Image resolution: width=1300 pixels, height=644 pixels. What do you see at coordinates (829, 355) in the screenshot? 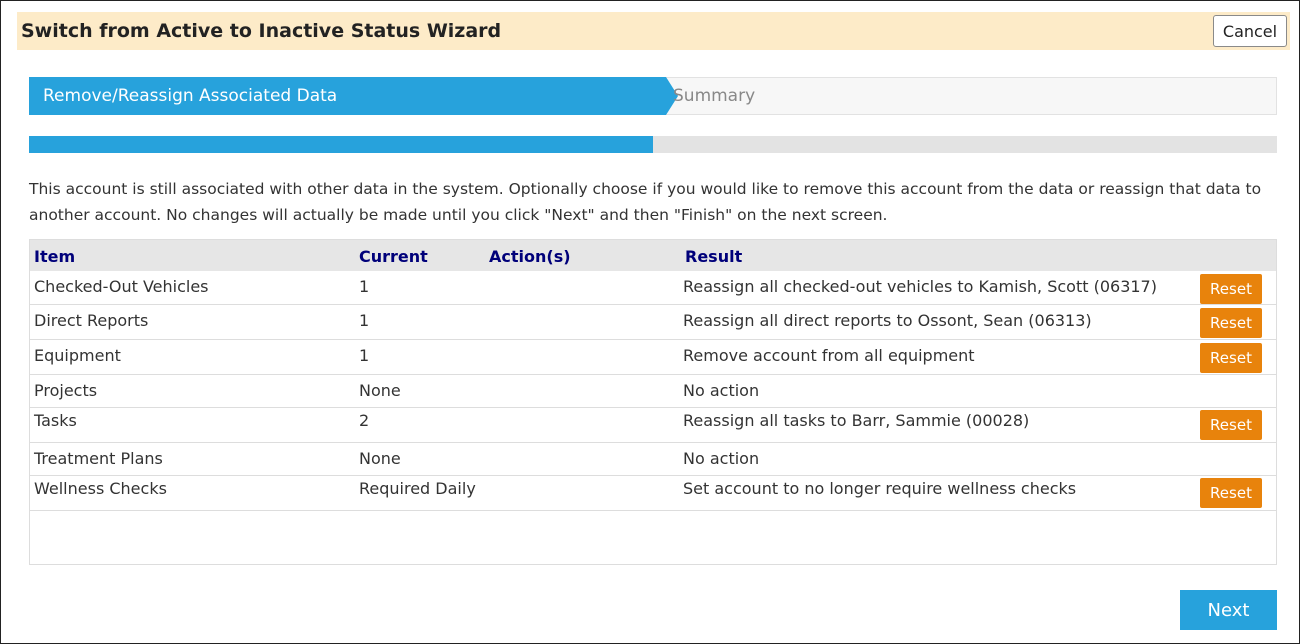
I see `row-result: Remove account from all equipment` at bounding box center [829, 355].